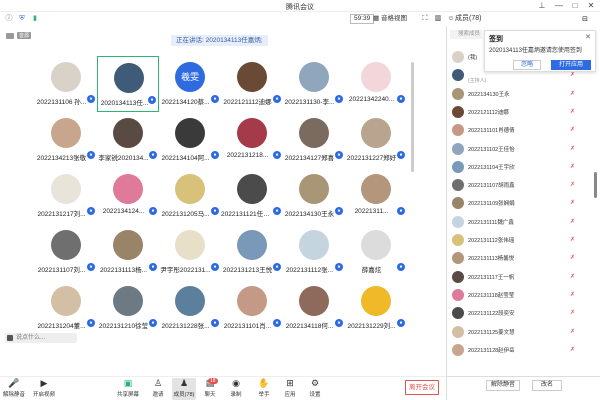 Image resolution: width=600 pixels, height=400 pixels. What do you see at coordinates (571, 65) in the screenshot?
I see `open-app-button: 打开应用` at bounding box center [571, 65].